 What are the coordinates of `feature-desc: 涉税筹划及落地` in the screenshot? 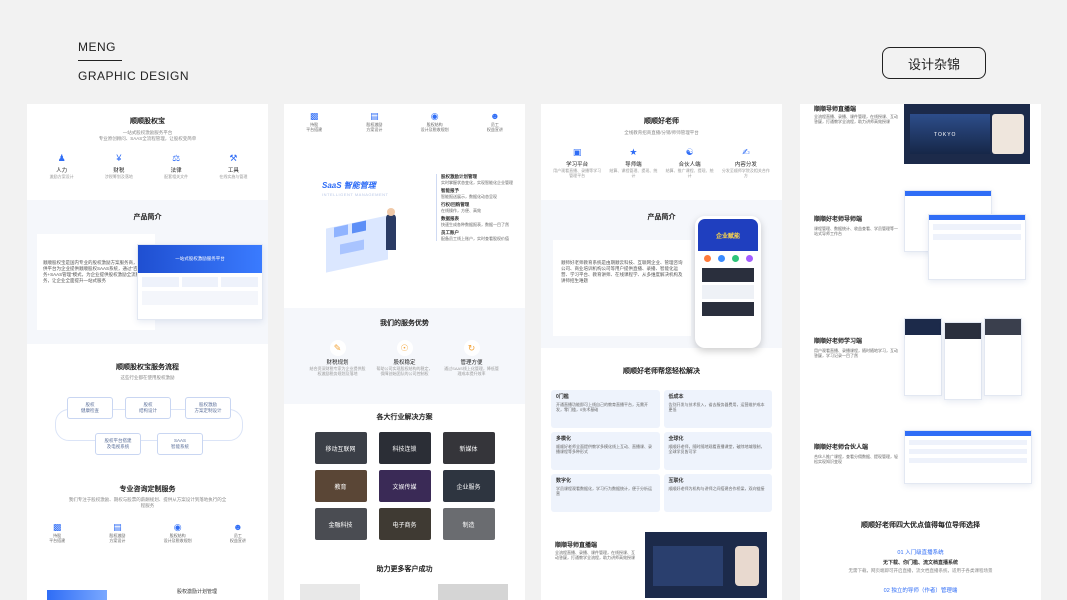 It's located at (118, 176).